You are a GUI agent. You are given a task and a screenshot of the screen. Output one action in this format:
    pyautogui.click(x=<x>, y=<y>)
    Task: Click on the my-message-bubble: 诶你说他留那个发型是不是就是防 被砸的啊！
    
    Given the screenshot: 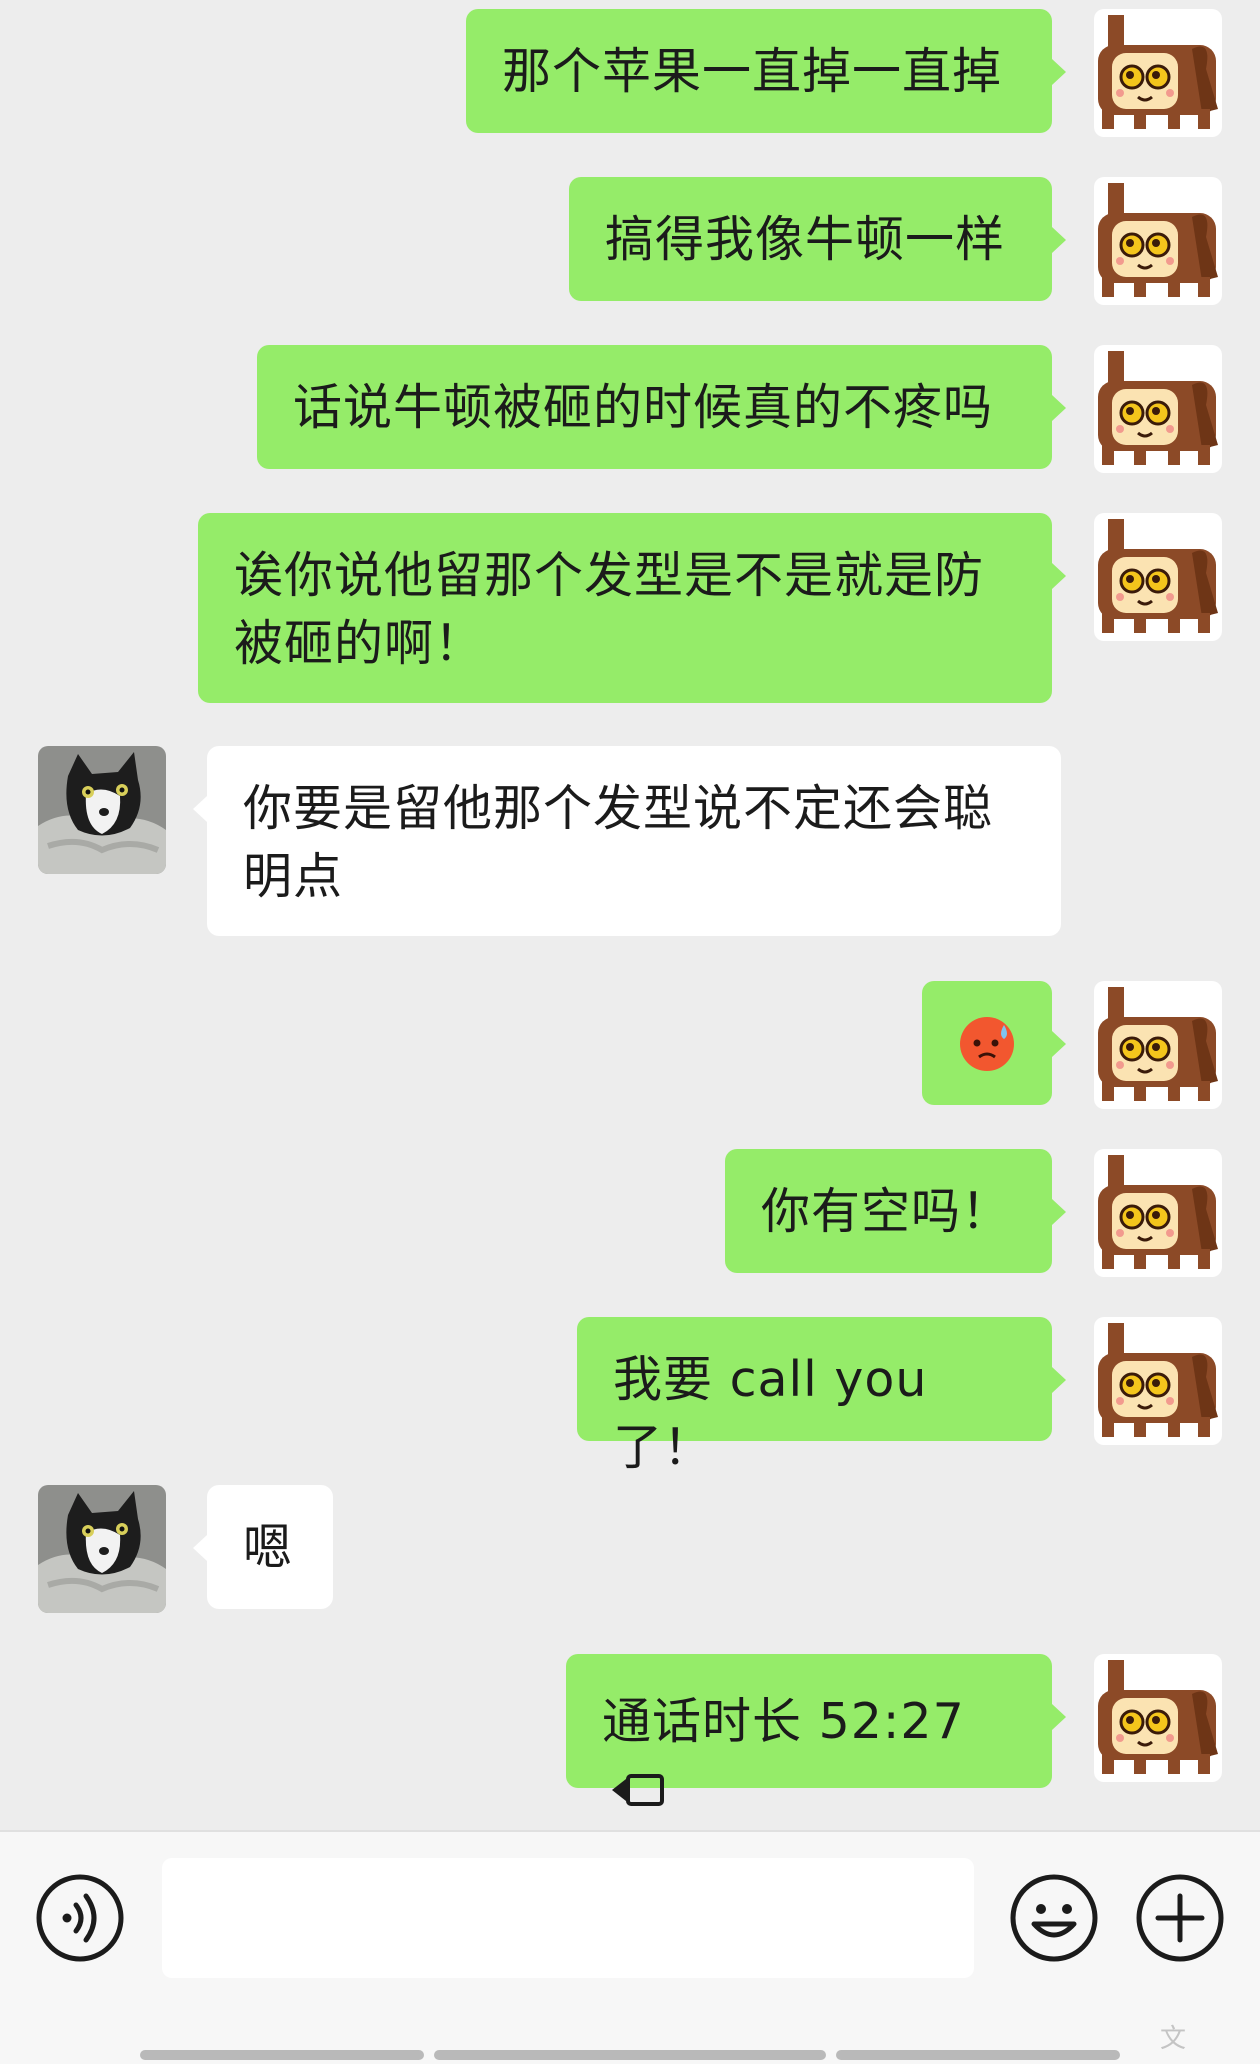 What is the action you would take?
    pyautogui.click(x=632, y=608)
    